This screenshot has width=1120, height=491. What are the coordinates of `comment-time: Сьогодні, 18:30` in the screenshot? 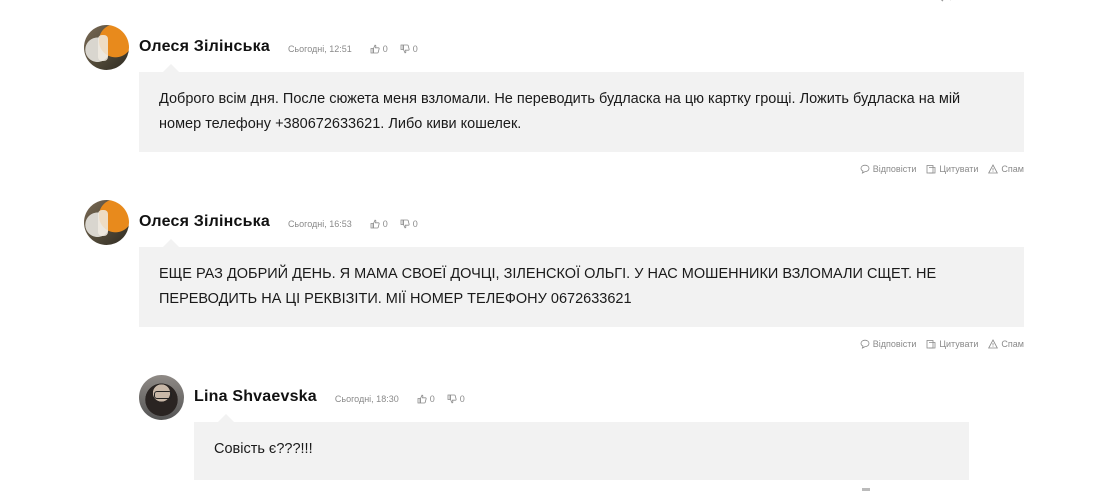 It's located at (366, 399).